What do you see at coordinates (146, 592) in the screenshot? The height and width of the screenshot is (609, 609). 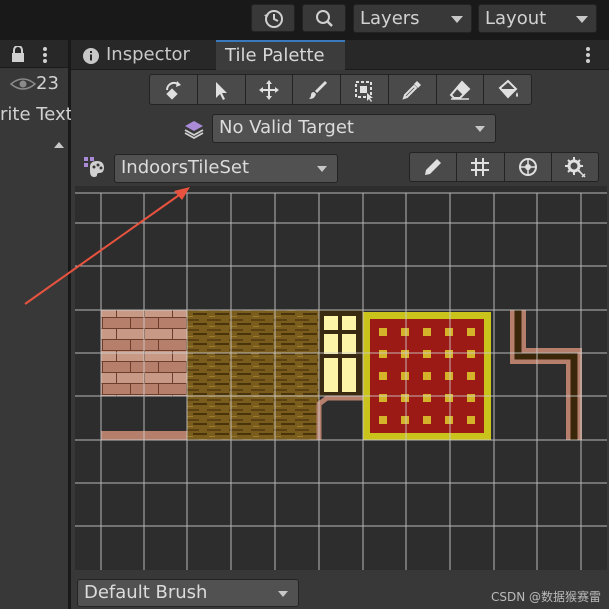 I see `brush-dropdown-label: Default Brush` at bounding box center [146, 592].